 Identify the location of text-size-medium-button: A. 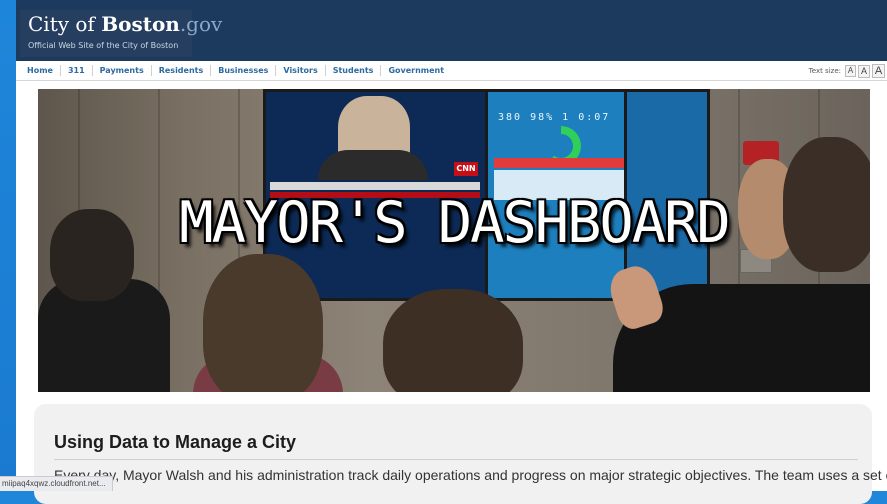
(864, 71).